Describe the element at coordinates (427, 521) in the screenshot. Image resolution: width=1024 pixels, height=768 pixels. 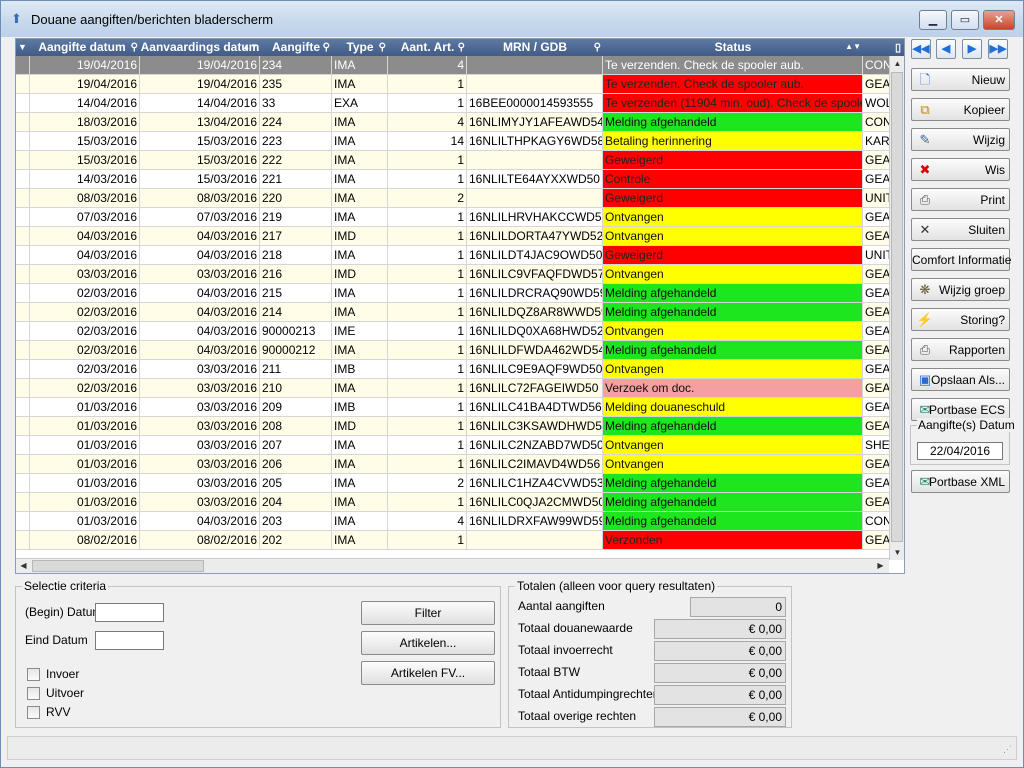
I see `cell-aant-art: 4` at that location.